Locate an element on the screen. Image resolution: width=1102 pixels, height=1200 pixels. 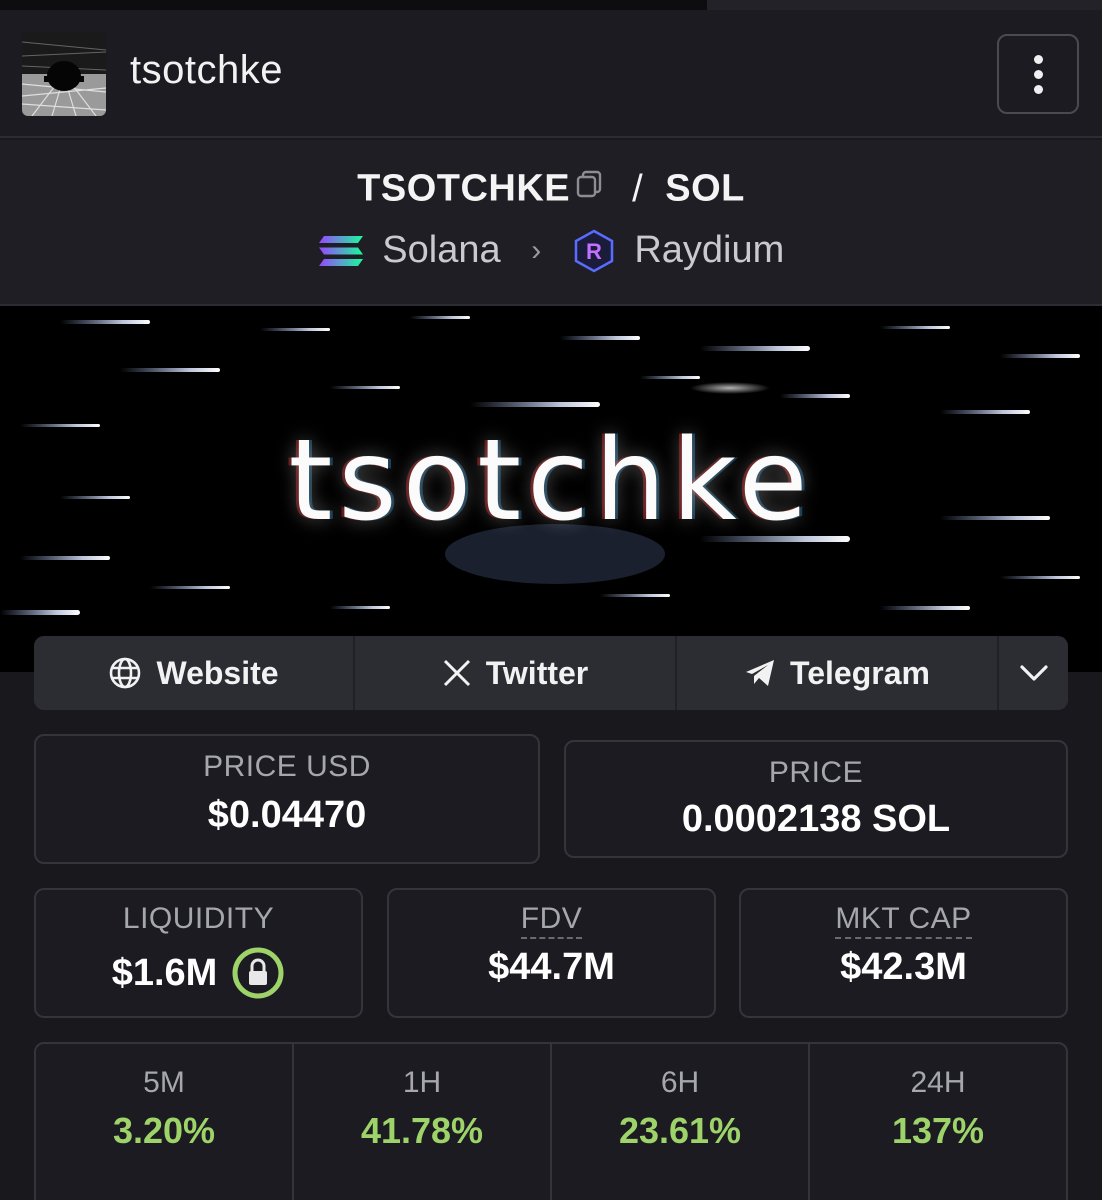
mkt-cap-box: MKT CAP $42.3M is located at coordinates (903, 953).